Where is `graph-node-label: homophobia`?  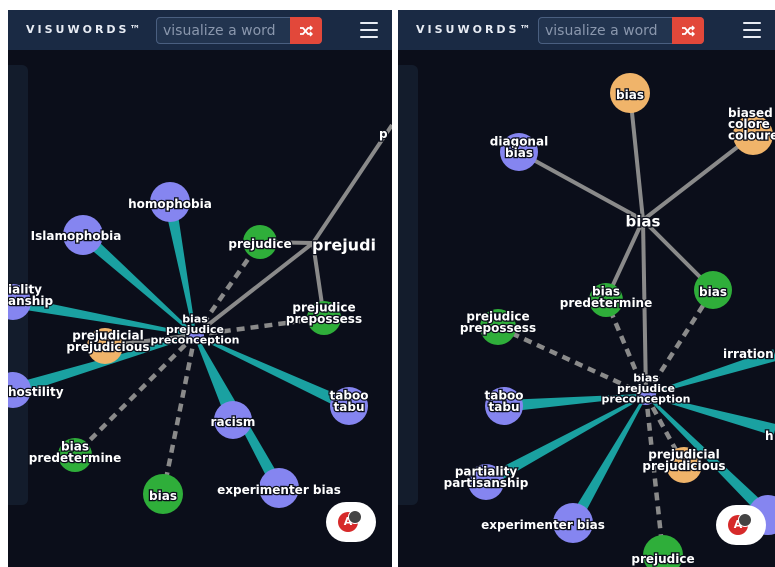 graph-node-label: homophobia is located at coordinates (170, 204).